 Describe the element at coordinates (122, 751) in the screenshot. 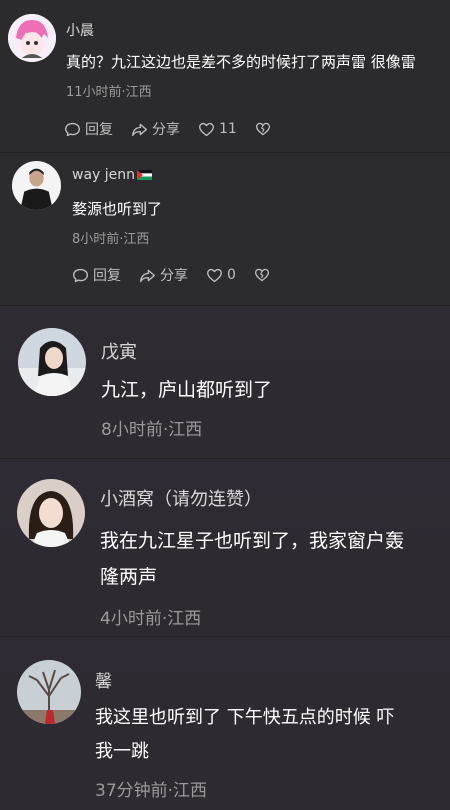

I see `comment-text-line: 我一跳` at that location.